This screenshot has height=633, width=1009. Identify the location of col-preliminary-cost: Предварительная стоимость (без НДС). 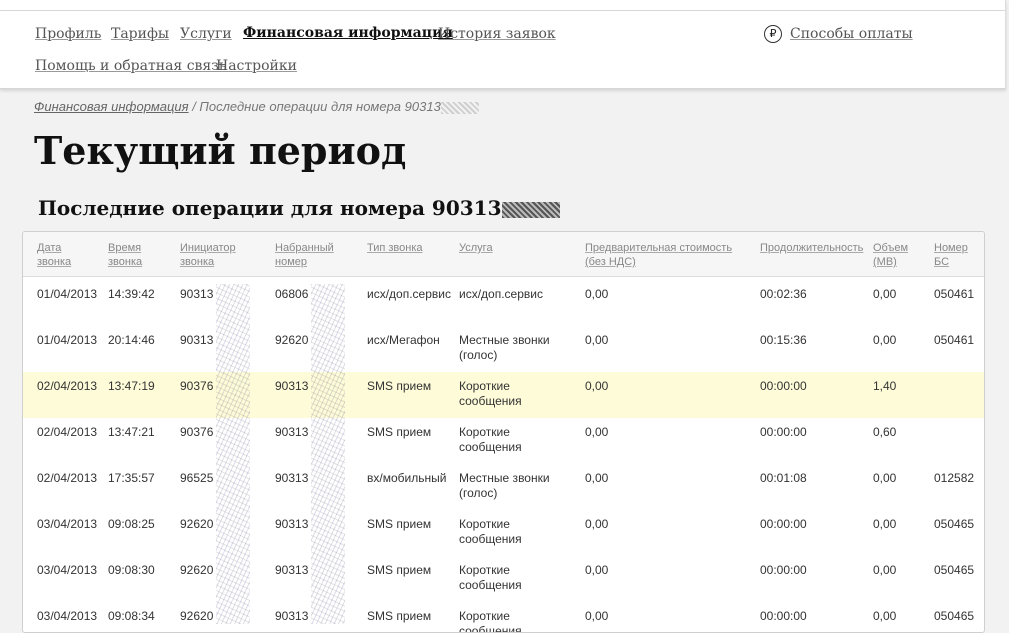
(658, 255).